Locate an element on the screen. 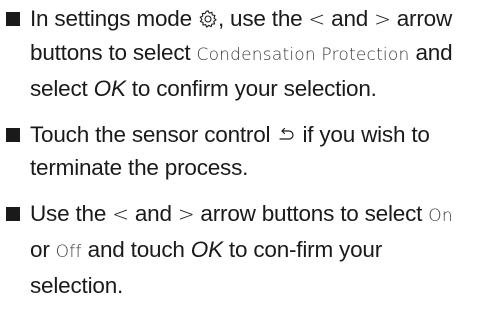 Image resolution: width=481 pixels, height=318 pixels. text: to confirm your selection. is located at coordinates (251, 88).